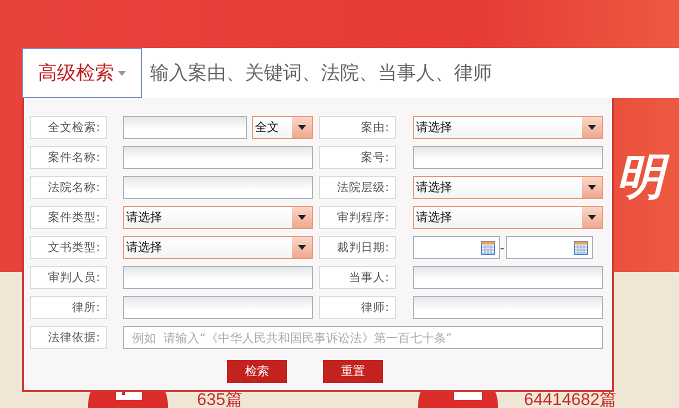 Image resolution: width=679 pixels, height=408 pixels. I want to click on reset-button: 重置, so click(353, 371).